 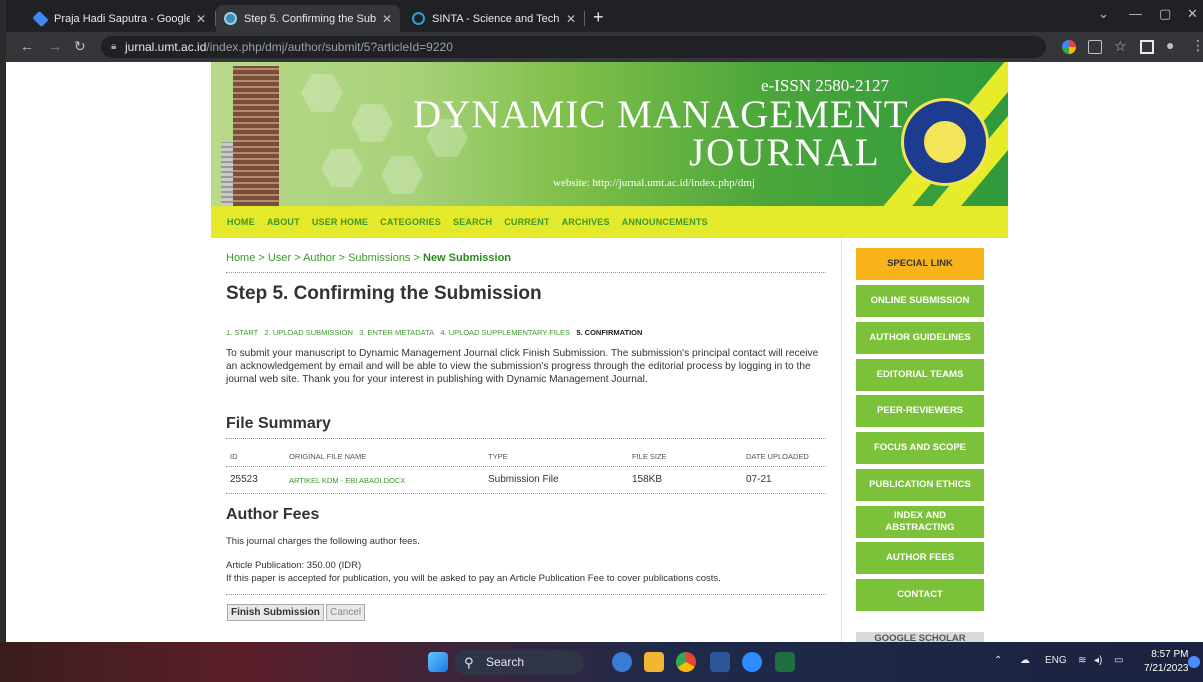 I want to click on column-header: TYPE, so click(x=498, y=456).